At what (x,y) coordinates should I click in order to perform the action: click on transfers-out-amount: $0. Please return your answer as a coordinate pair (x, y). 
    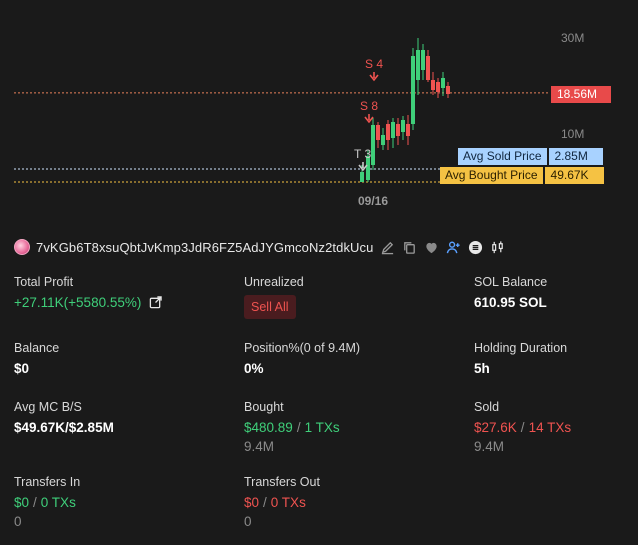
    Looking at the image, I should click on (252, 502).